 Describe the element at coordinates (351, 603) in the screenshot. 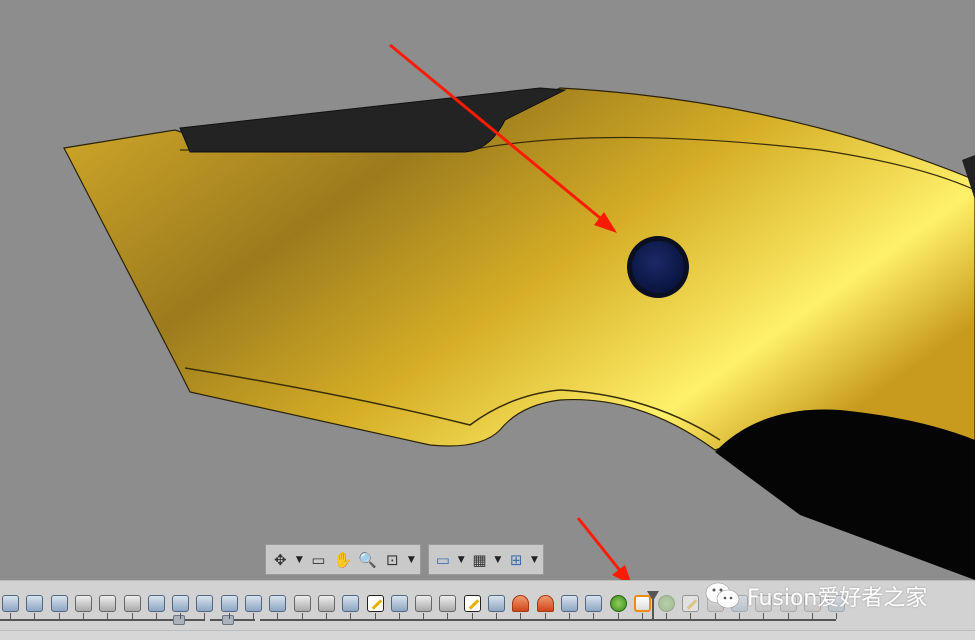

I see `extrude-icon` at that location.